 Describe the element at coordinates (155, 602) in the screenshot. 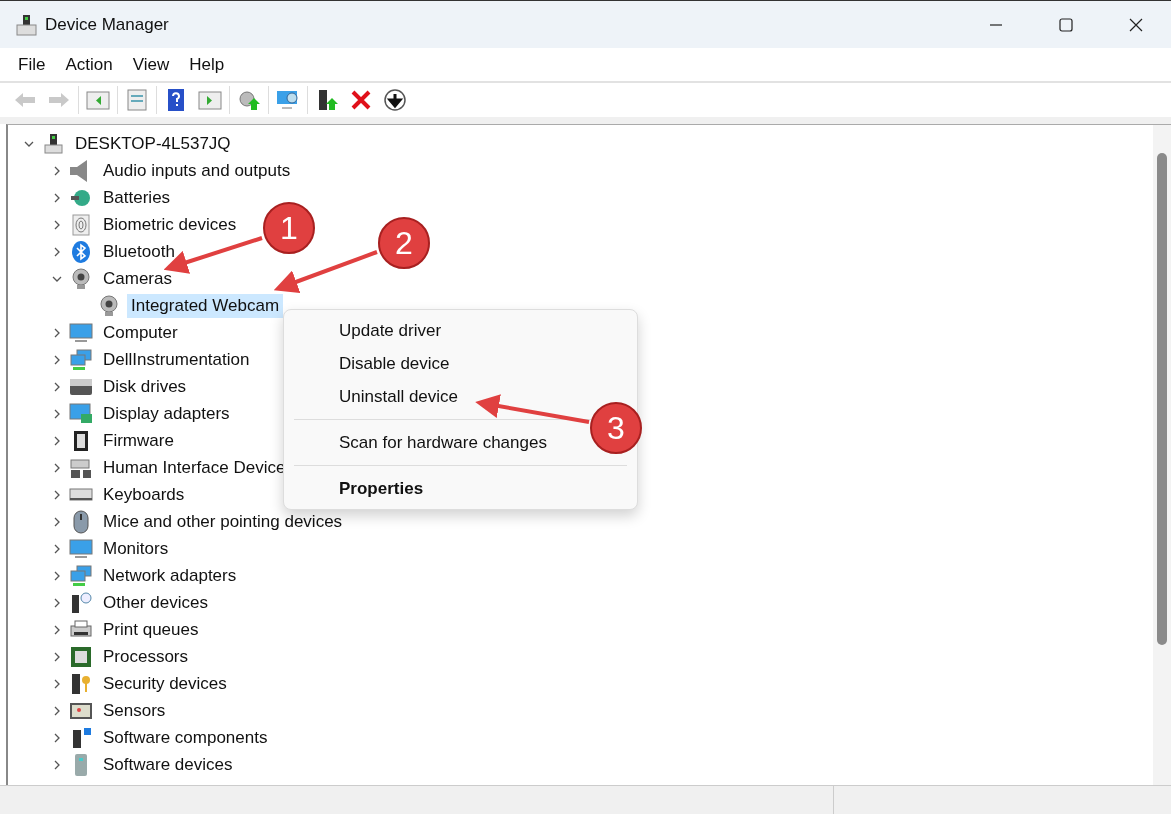

I see `tree-item: Other devices` at that location.